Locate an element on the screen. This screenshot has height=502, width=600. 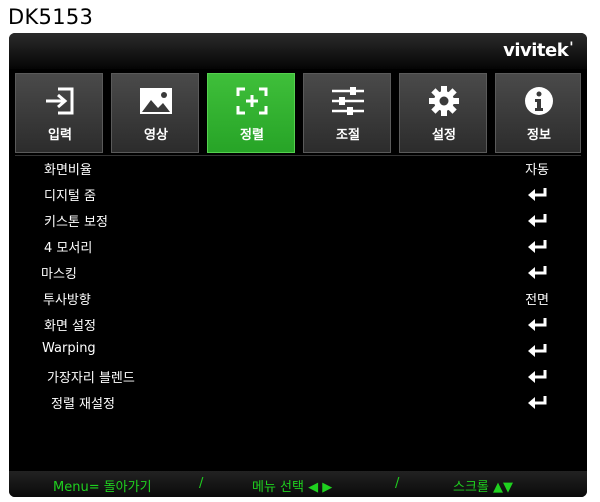
tab-information-label: 정보 is located at coordinates (539, 135).